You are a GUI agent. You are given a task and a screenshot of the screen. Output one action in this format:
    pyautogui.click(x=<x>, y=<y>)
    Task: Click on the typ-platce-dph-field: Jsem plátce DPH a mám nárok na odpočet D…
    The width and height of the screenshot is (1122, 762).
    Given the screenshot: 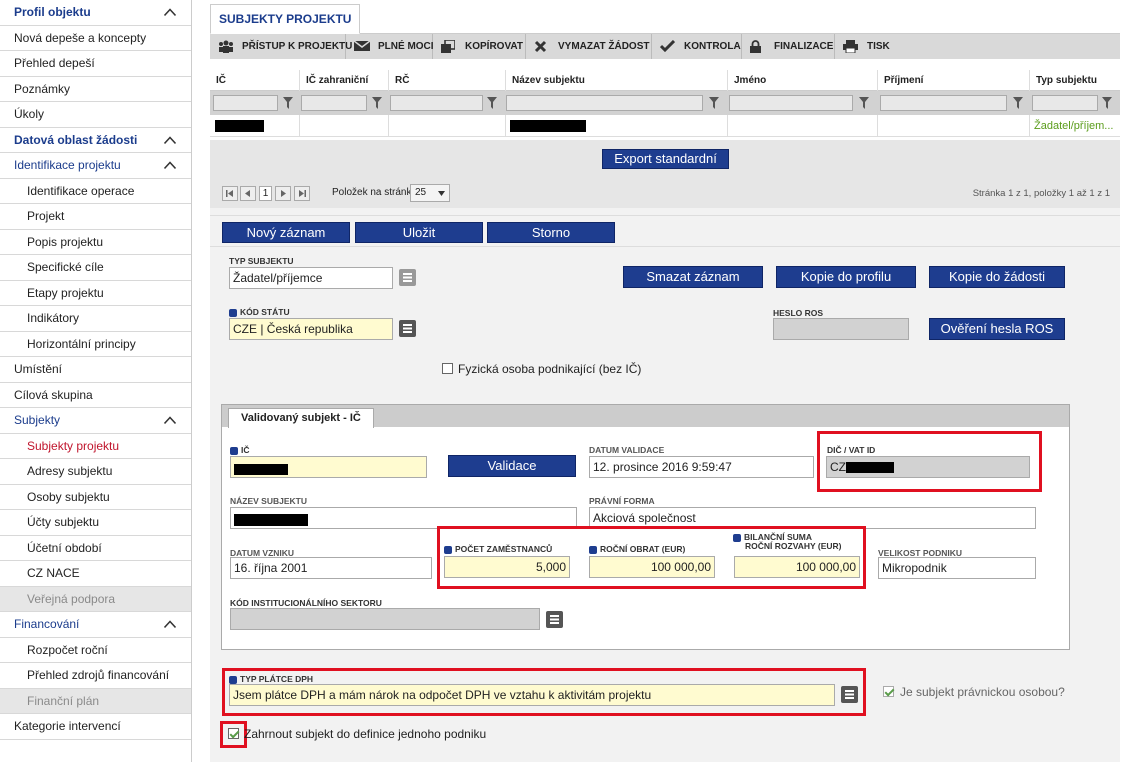 What is the action you would take?
    pyautogui.click(x=532, y=695)
    